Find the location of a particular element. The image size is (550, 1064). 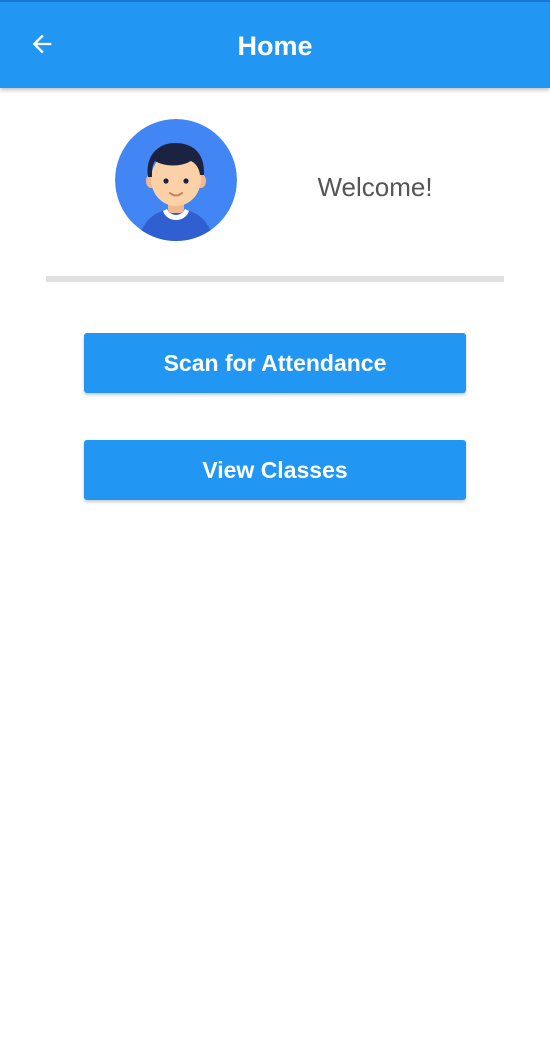

page-title: Home is located at coordinates (275, 46).